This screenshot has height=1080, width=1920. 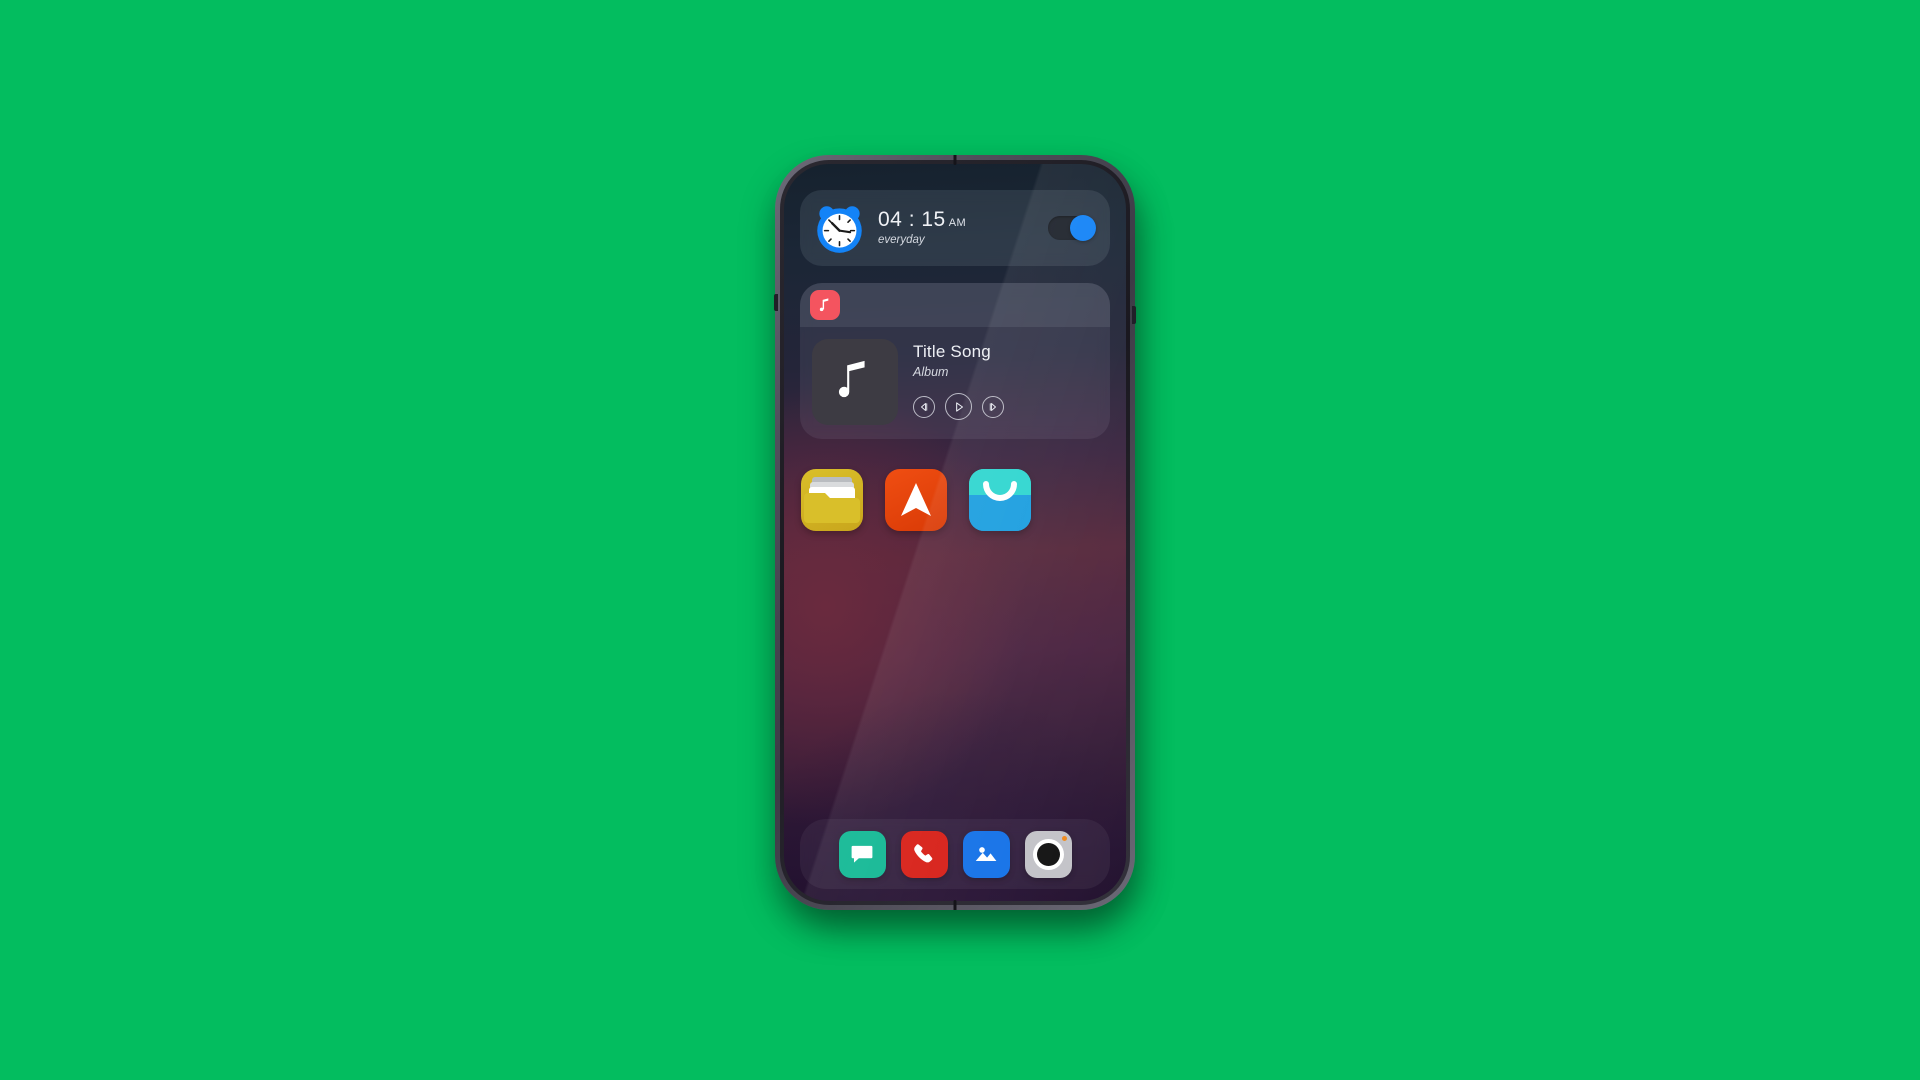 I want to click on album-art, so click(x=855, y=382).